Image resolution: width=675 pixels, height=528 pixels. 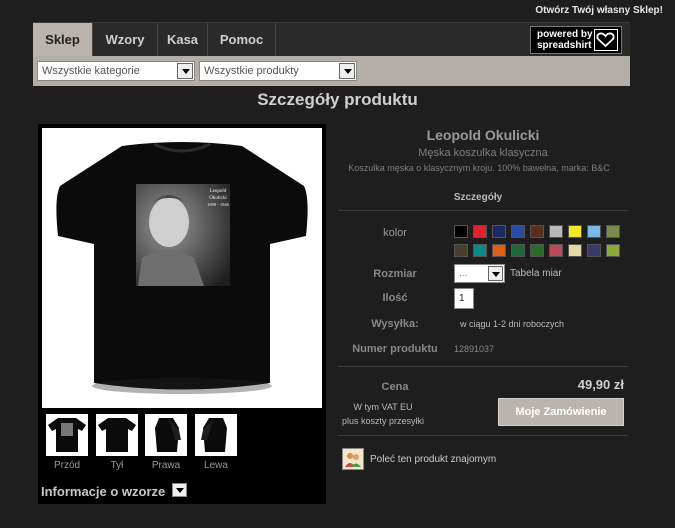 What do you see at coordinates (606, 40) in the screenshot?
I see `spreadshirt-logo-icon` at bounding box center [606, 40].